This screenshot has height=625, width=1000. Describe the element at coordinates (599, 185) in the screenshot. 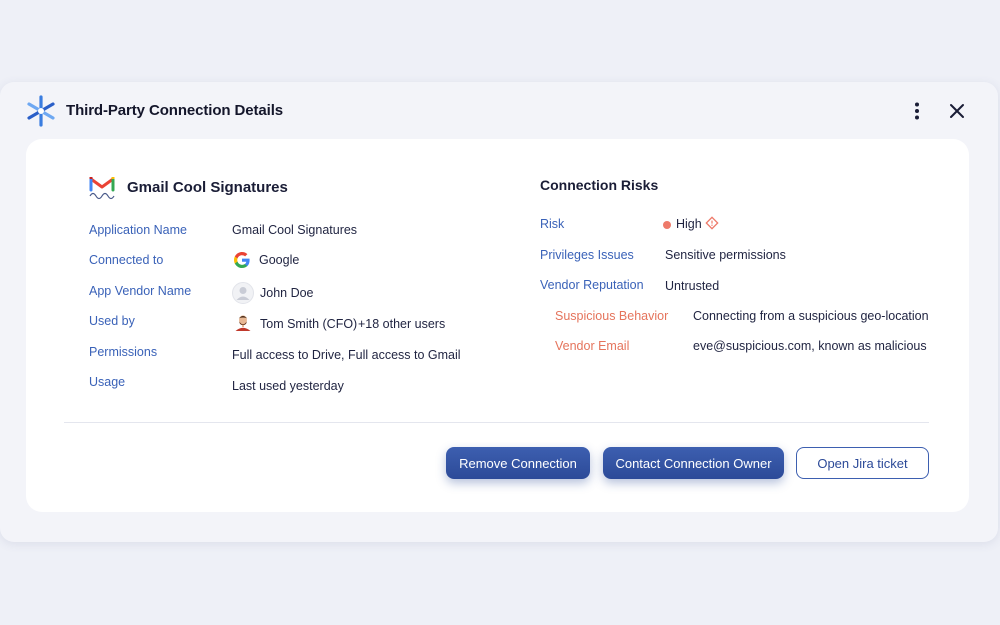

I see `connection-risks-title: Connection Risks` at that location.